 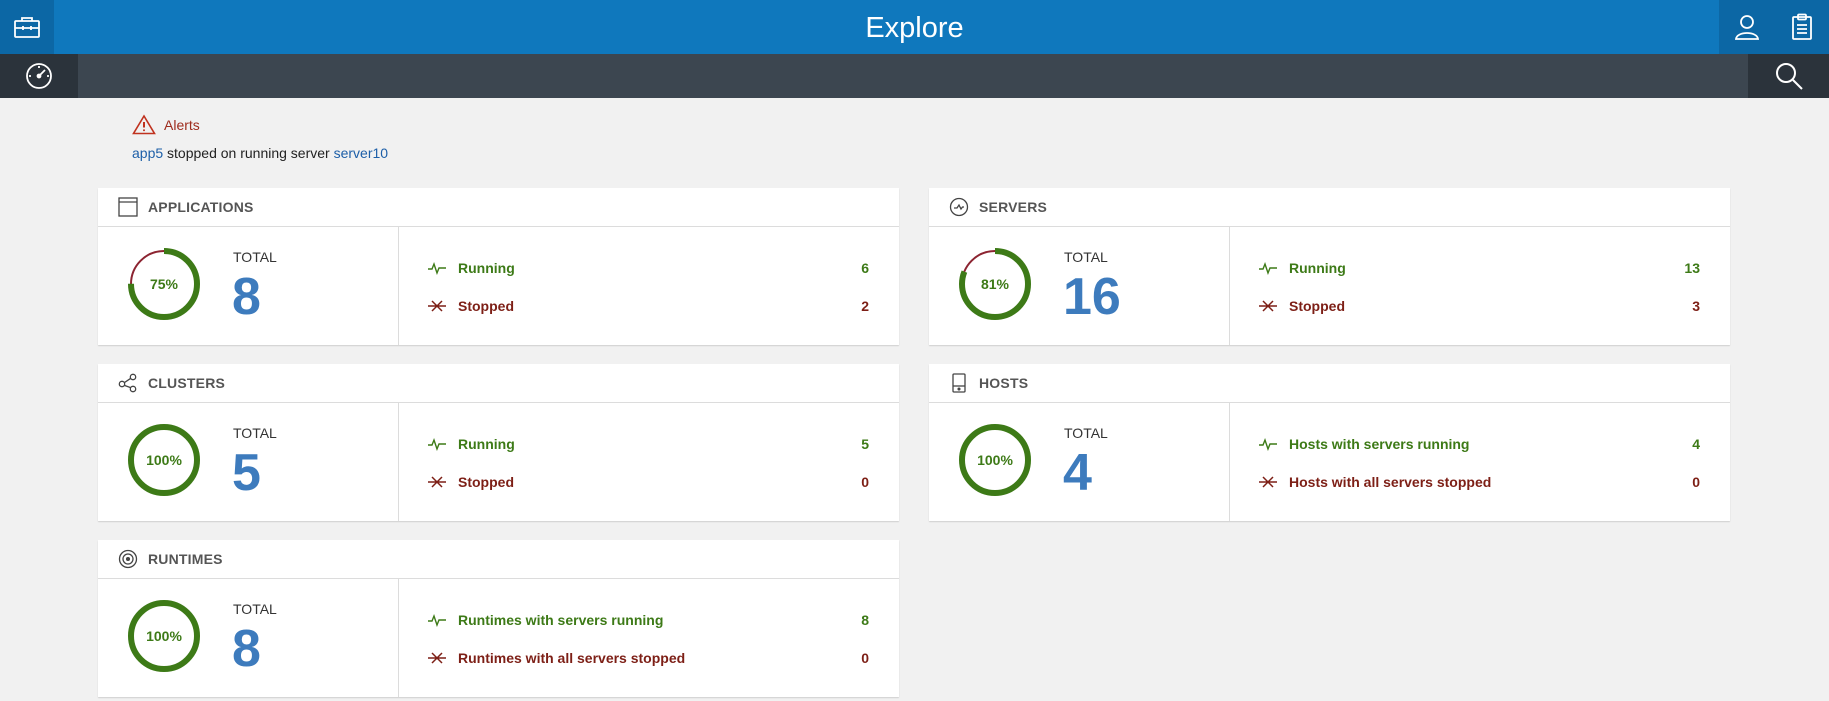 I want to click on clusters-running-count: 5, so click(x=865, y=444).